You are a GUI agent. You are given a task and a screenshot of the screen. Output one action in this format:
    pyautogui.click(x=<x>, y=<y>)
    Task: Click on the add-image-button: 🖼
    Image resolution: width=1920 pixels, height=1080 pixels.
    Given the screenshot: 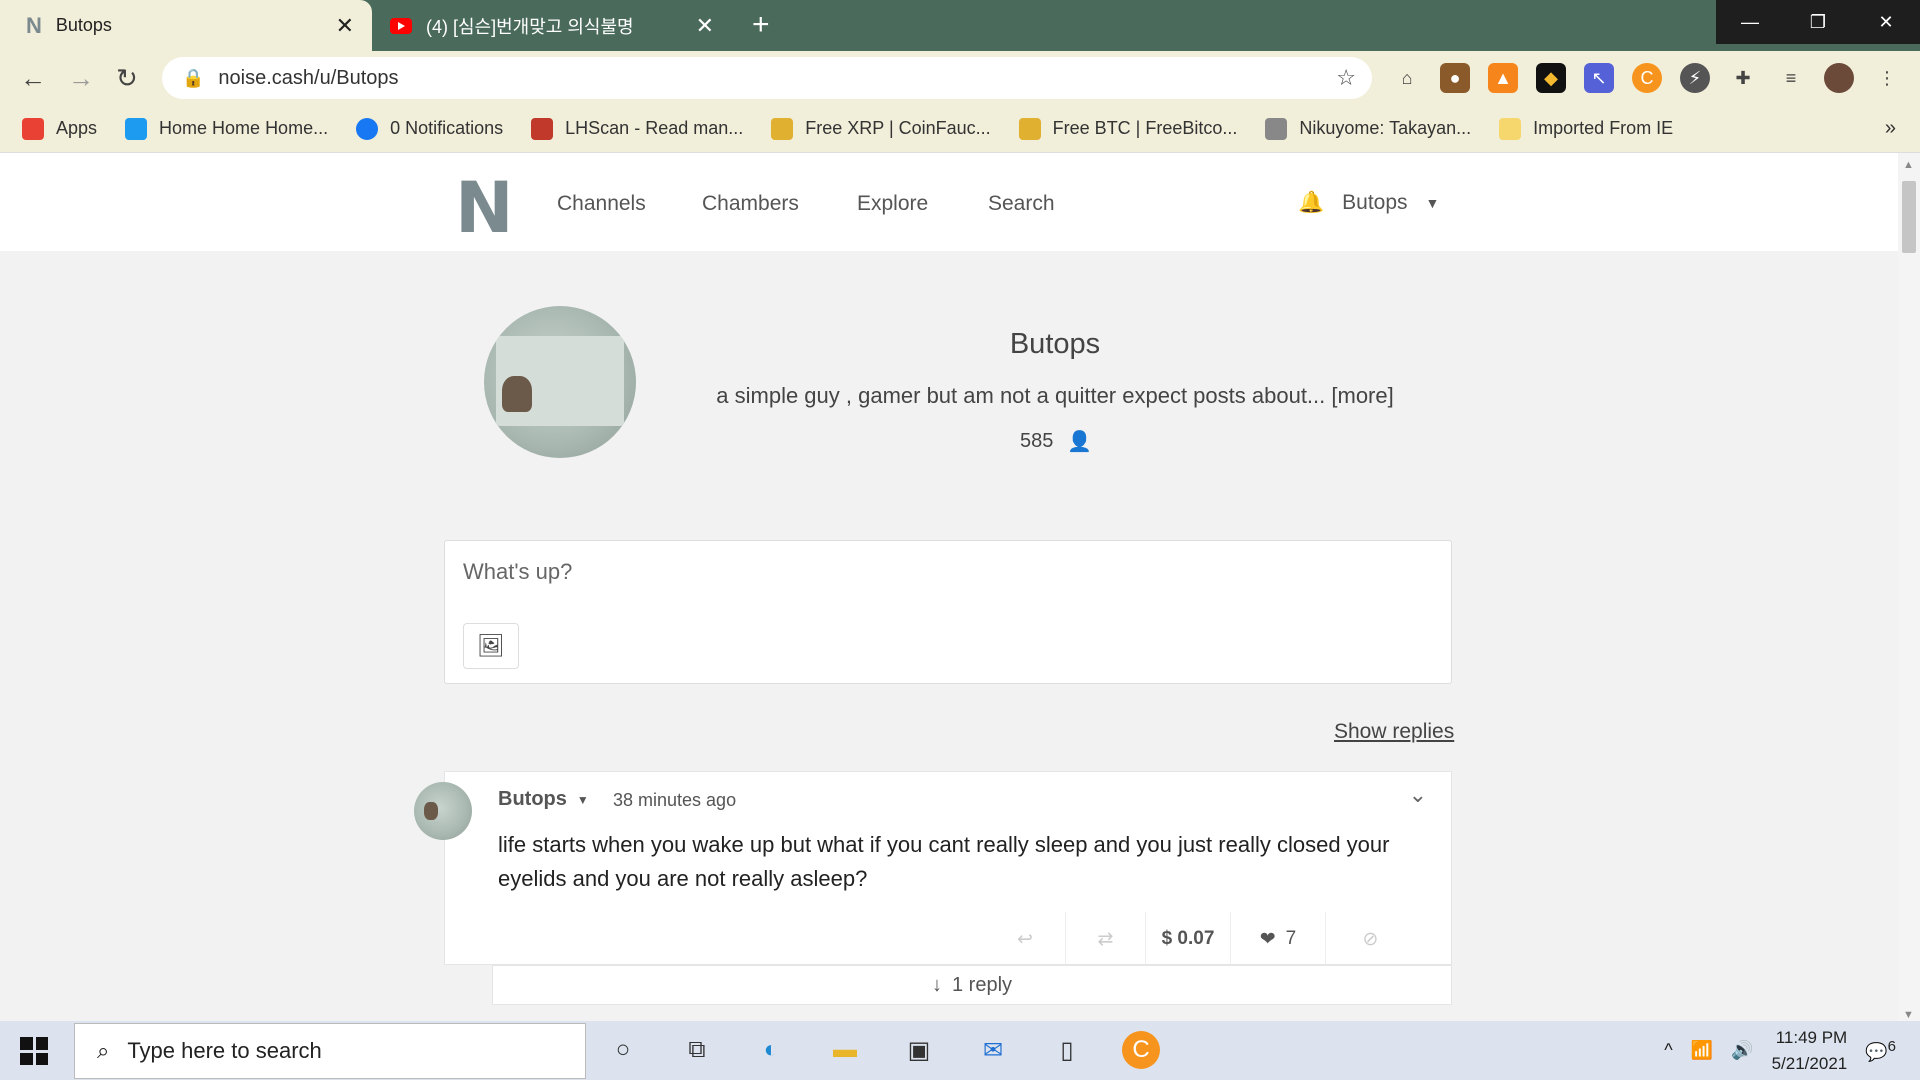 What is the action you would take?
    pyautogui.click(x=491, y=646)
    